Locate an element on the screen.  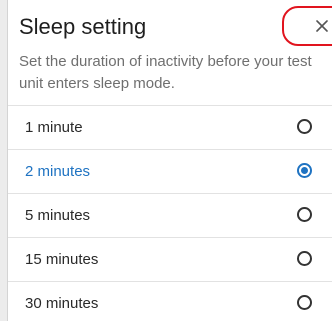
option-label: 2 minutes is located at coordinates (58, 171).